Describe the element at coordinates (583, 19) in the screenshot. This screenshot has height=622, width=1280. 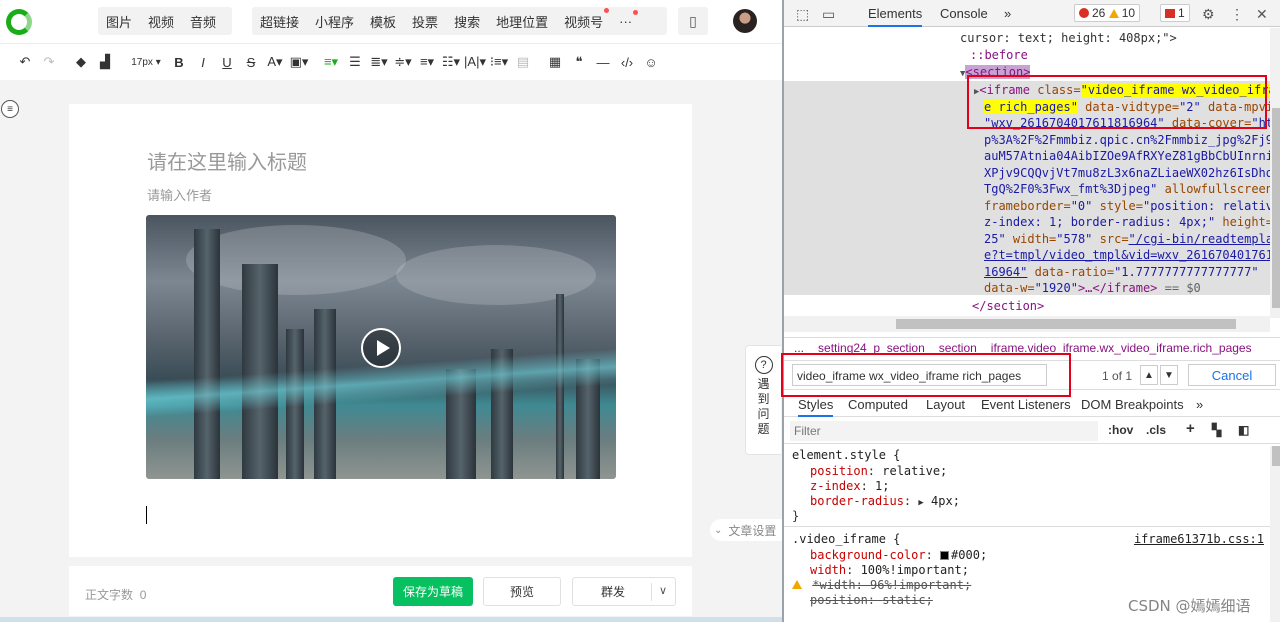
I see `insert-channels-button: 视频号` at that location.